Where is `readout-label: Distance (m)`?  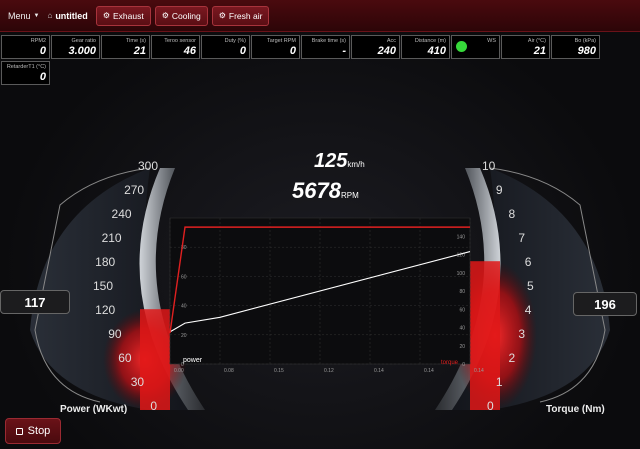 readout-label: Distance (m) is located at coordinates (430, 41).